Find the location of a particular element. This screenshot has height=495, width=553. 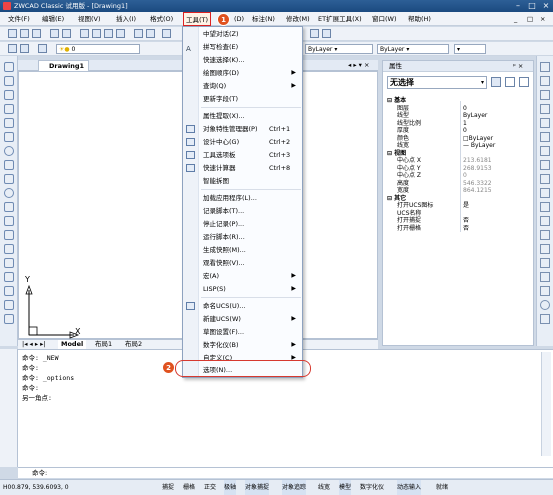

prop-row: 打开栅格否 is located at coordinates (458, 228).